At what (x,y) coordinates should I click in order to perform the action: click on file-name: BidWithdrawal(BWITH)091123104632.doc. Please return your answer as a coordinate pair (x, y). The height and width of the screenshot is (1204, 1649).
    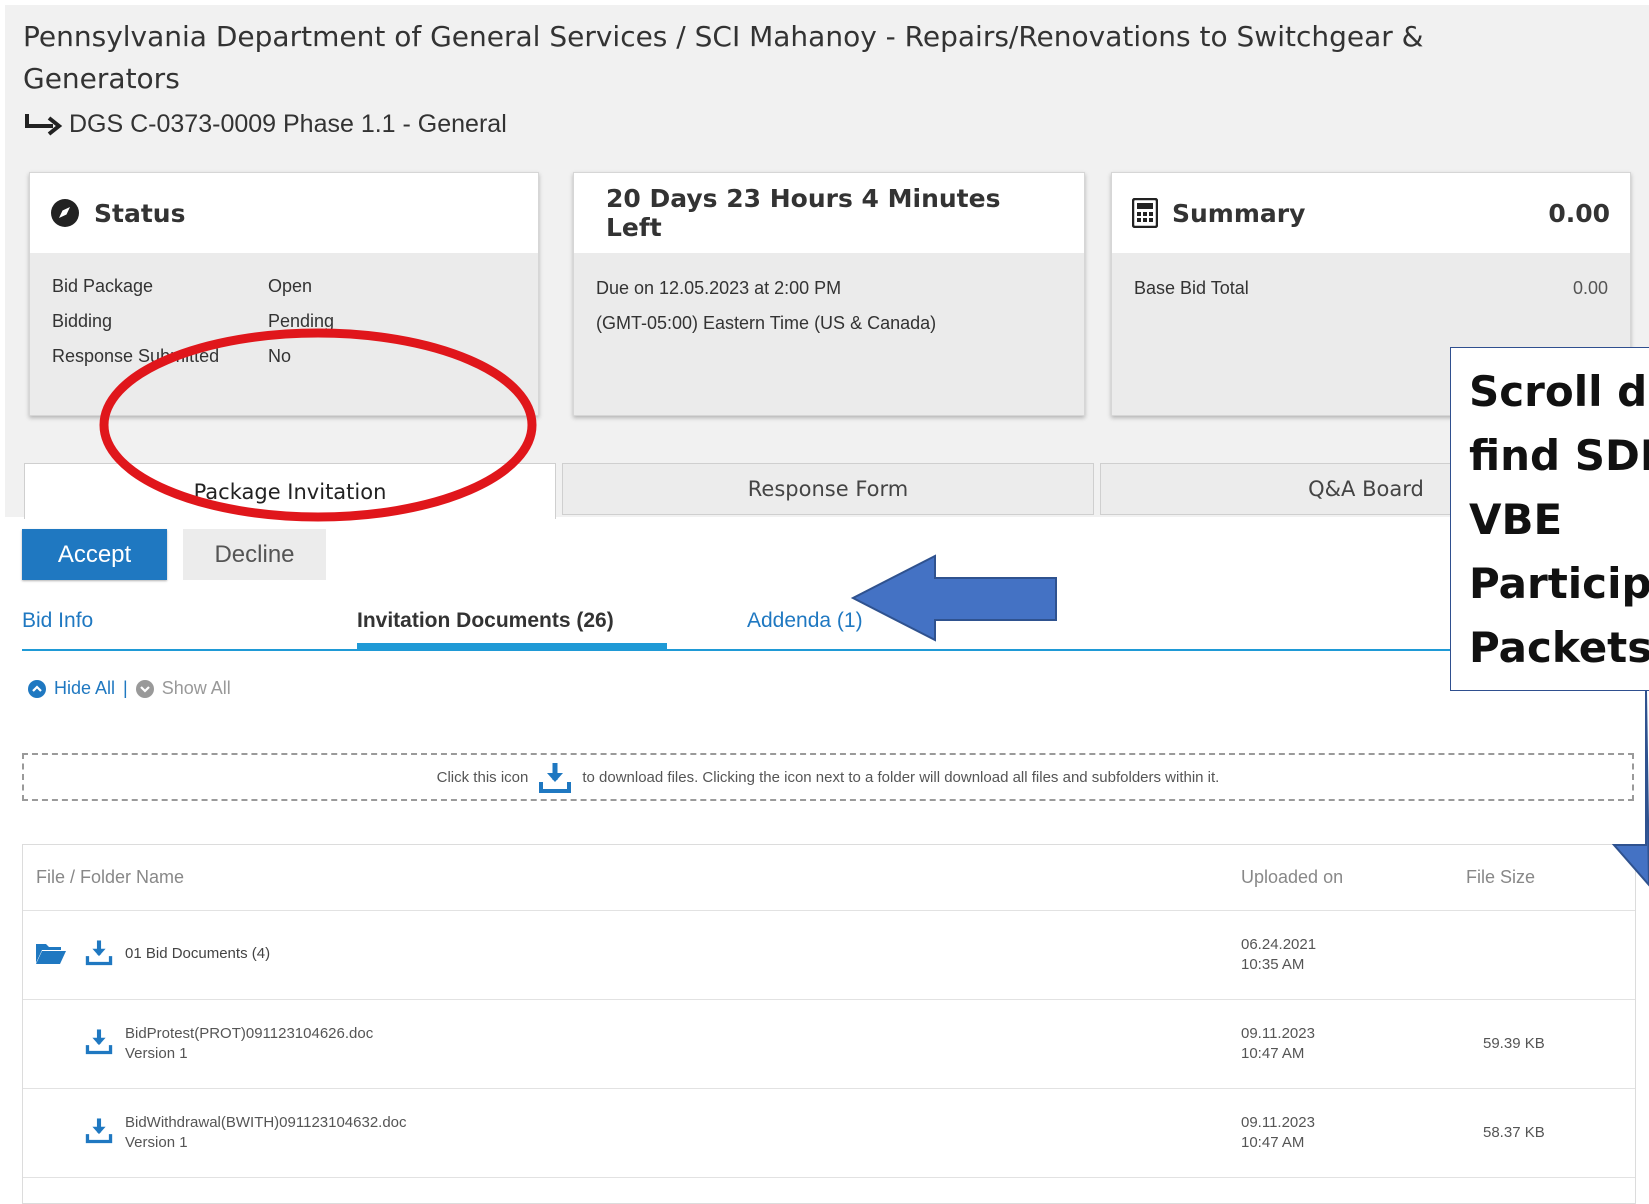
    Looking at the image, I should click on (266, 1123).